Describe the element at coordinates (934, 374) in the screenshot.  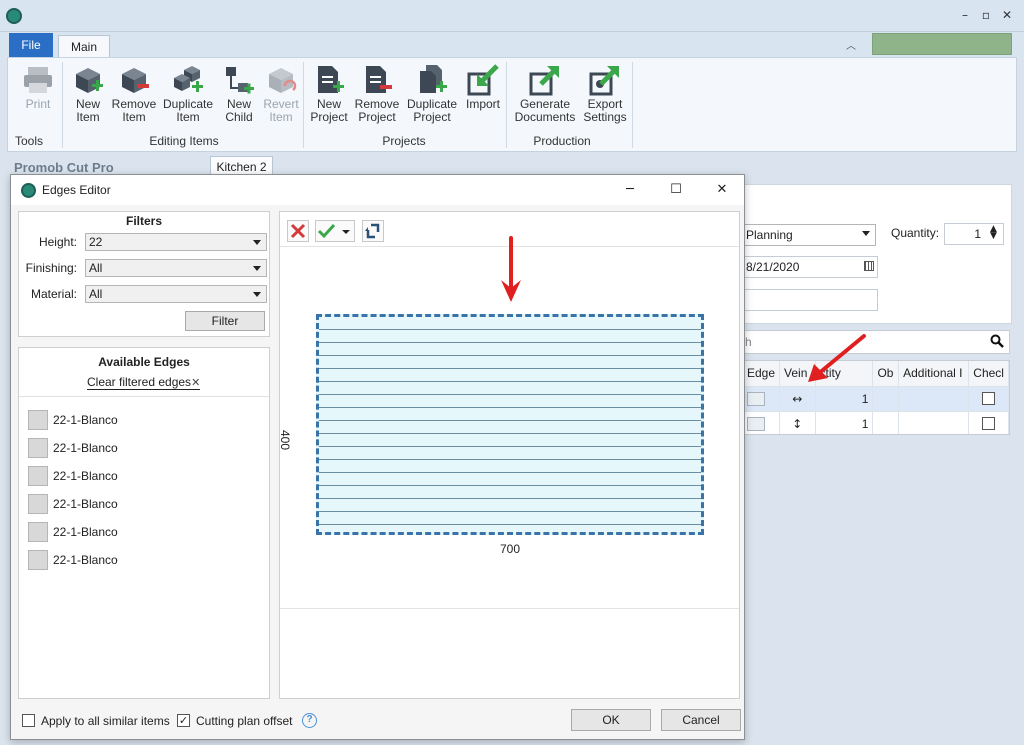
I see `column-header-additional: Additional I` at that location.